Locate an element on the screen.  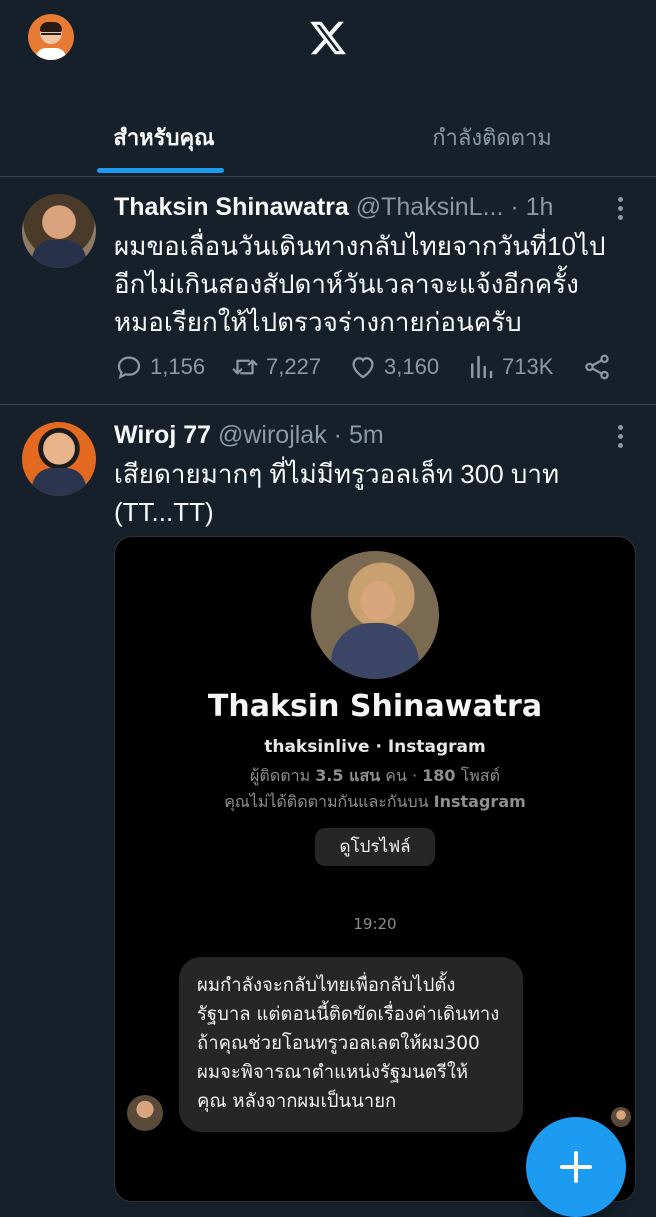
tweet-time: 1h is located at coordinates (540, 207).